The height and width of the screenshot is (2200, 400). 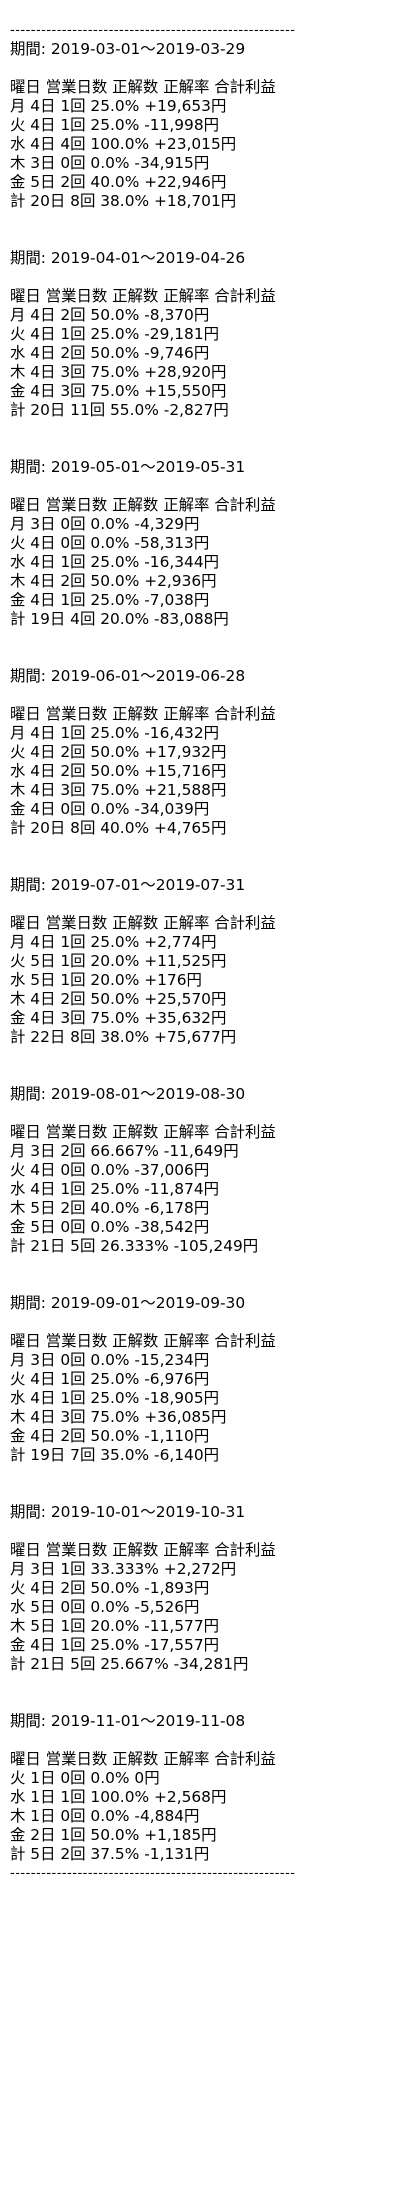 What do you see at coordinates (110, 1854) in the screenshot?
I see `total-row: 計 5日 2回 37.5% -1,131円` at bounding box center [110, 1854].